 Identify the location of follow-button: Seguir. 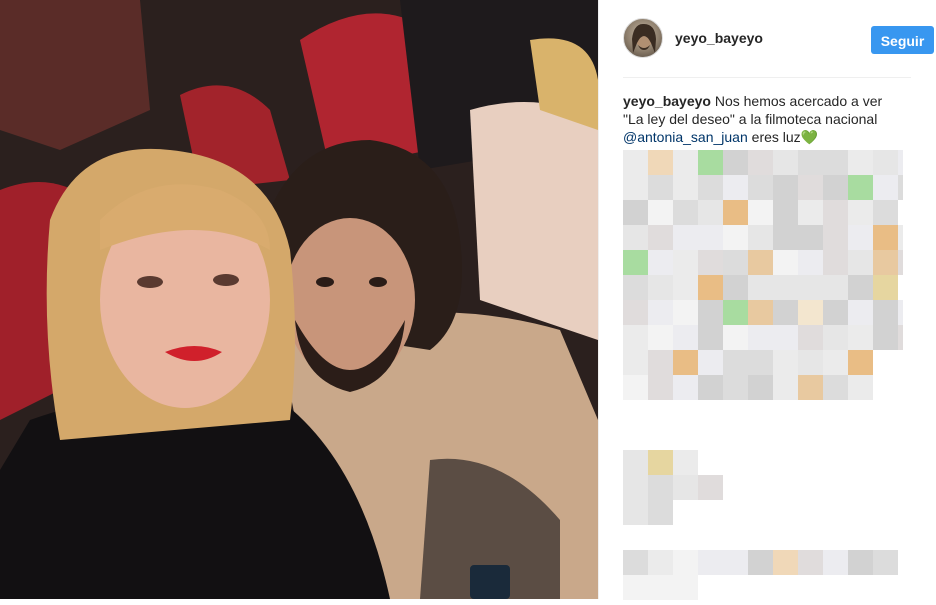
(902, 40).